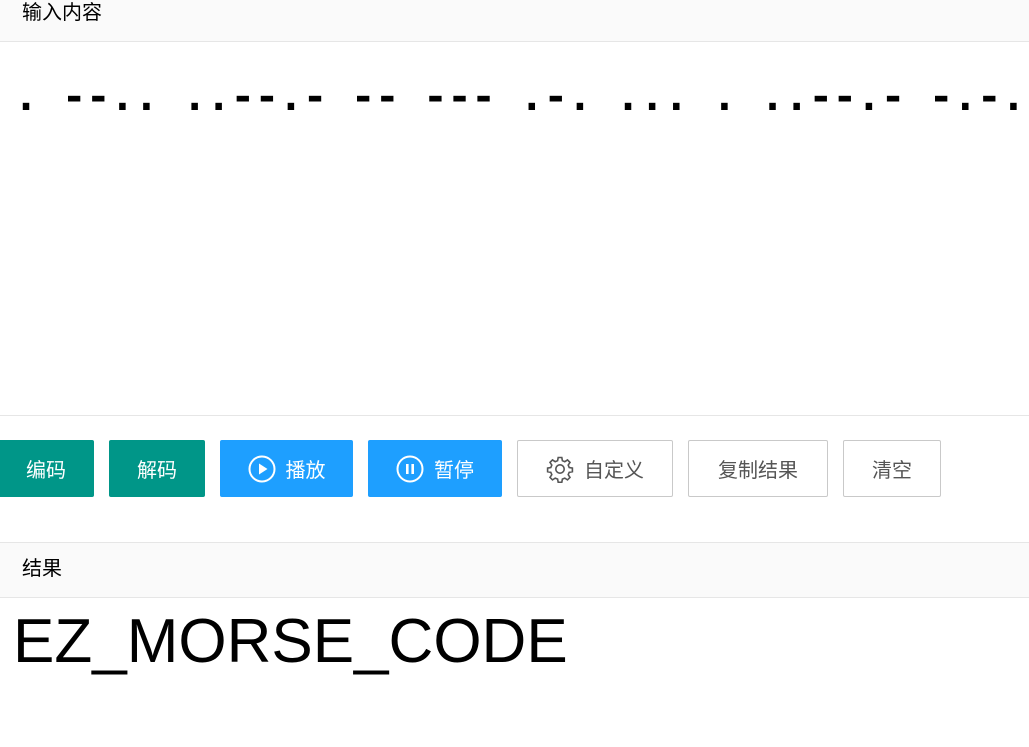 This screenshot has height=747, width=1029. I want to click on encode-button-label: 编码, so click(46, 471).